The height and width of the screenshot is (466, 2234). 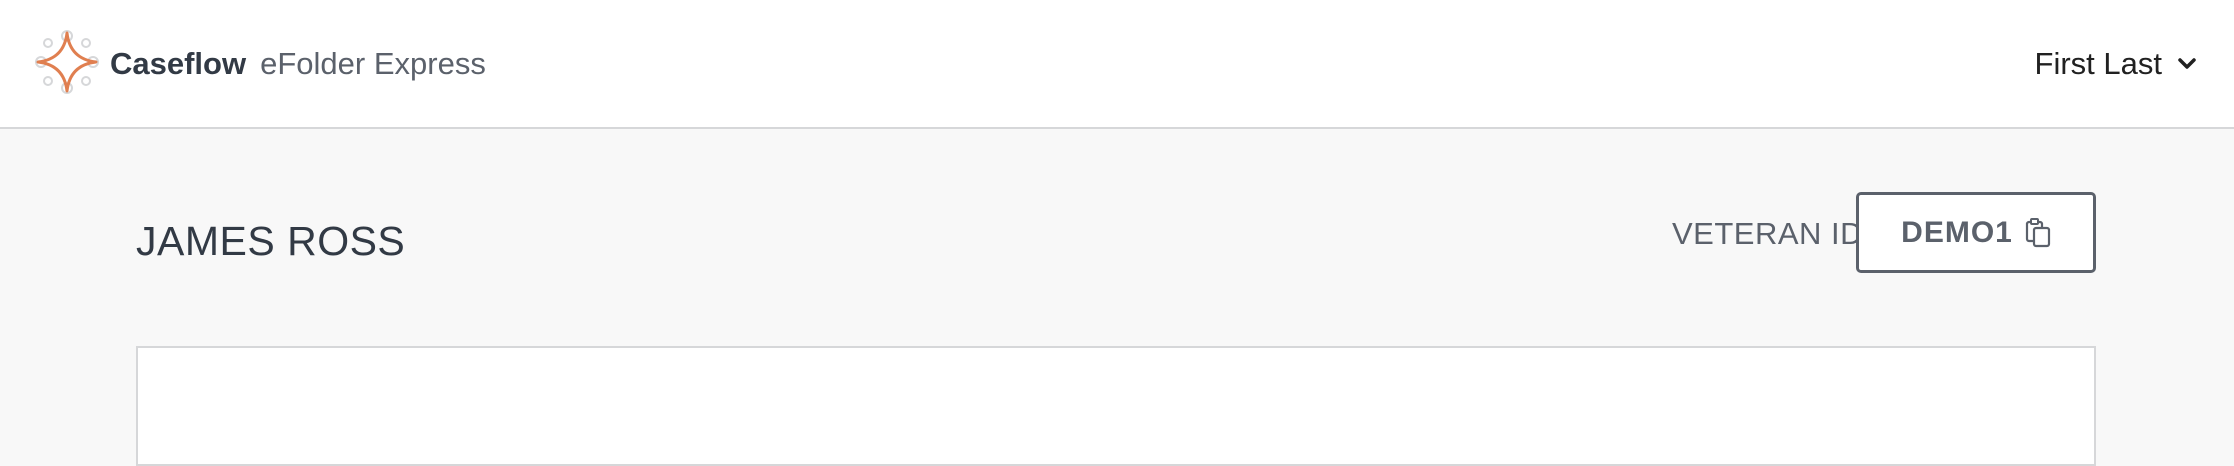 I want to click on chevron-down-icon, so click(x=2187, y=63).